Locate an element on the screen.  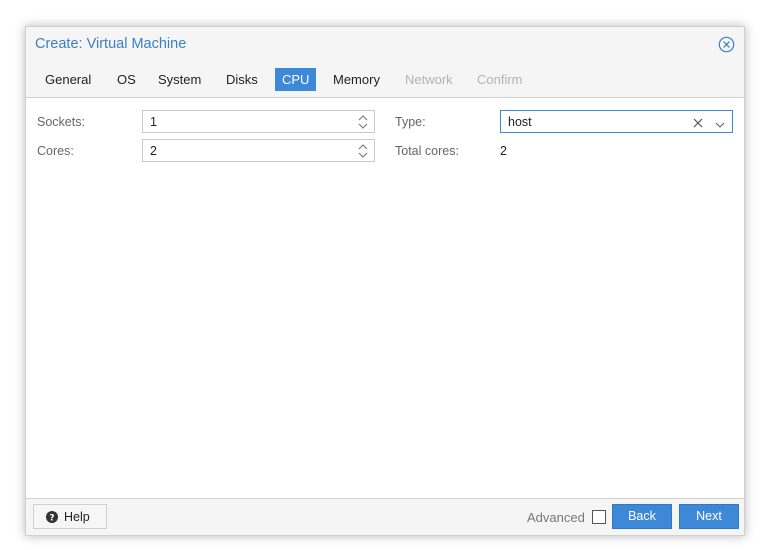
question-circle-icon: ? is located at coordinates (52, 517).